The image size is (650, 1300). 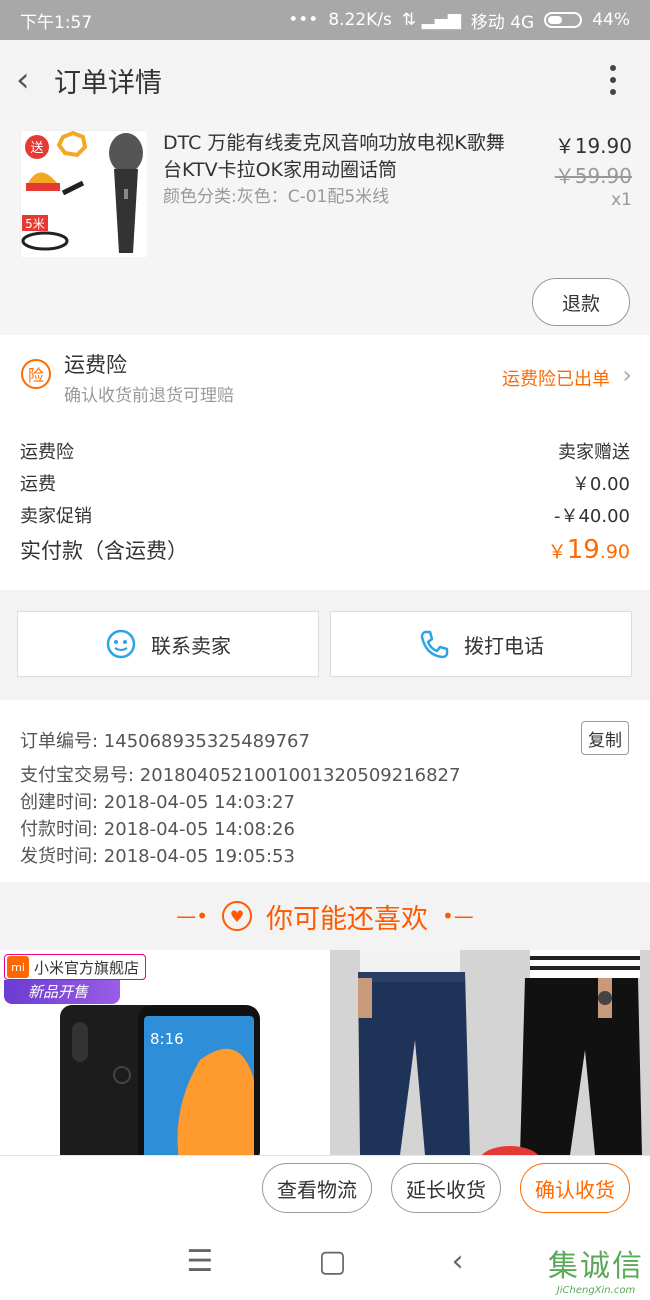 I want to click on more-vertical-icon, so click(x=615, y=80).